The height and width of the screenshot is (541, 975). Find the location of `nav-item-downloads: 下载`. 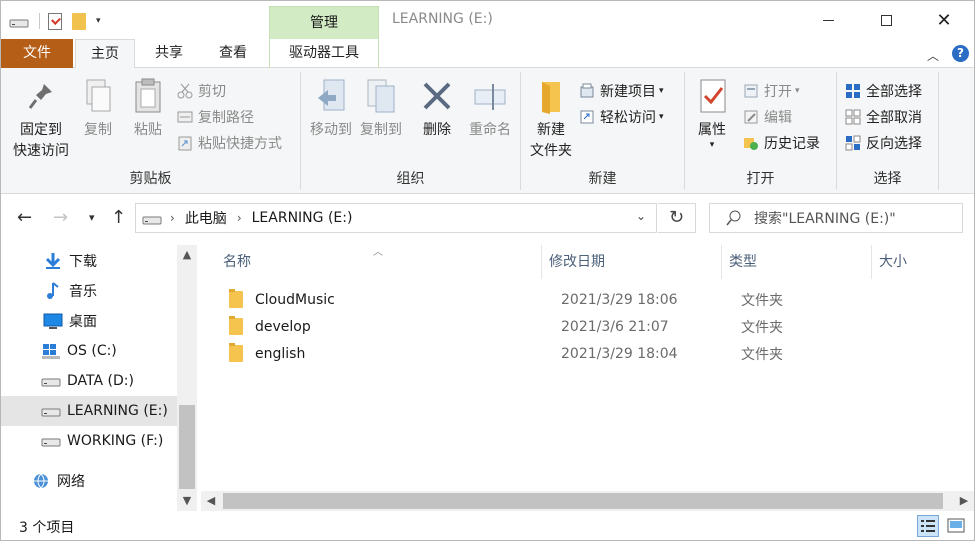

nav-item-downloads: 下载 is located at coordinates (89, 261).